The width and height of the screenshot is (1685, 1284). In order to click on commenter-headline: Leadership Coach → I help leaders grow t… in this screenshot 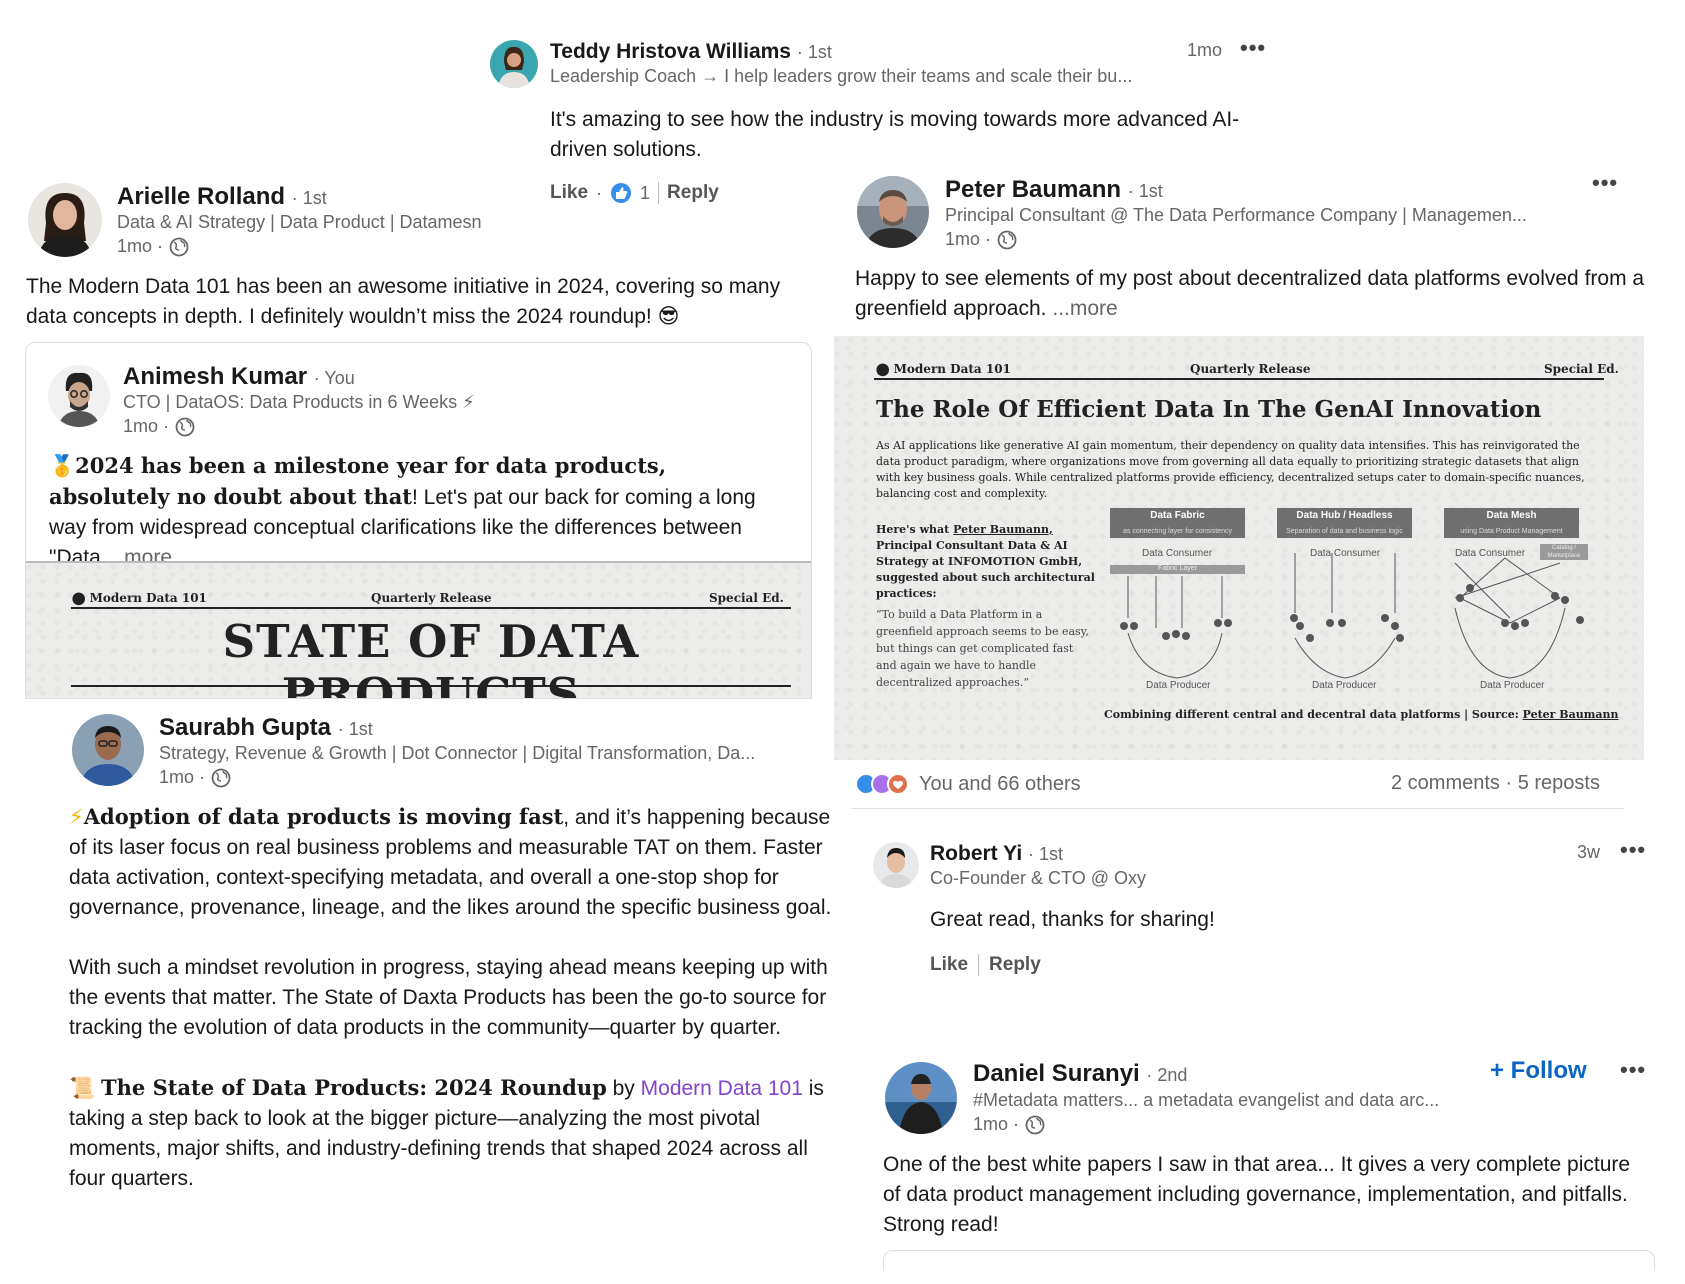, I will do `click(841, 76)`.